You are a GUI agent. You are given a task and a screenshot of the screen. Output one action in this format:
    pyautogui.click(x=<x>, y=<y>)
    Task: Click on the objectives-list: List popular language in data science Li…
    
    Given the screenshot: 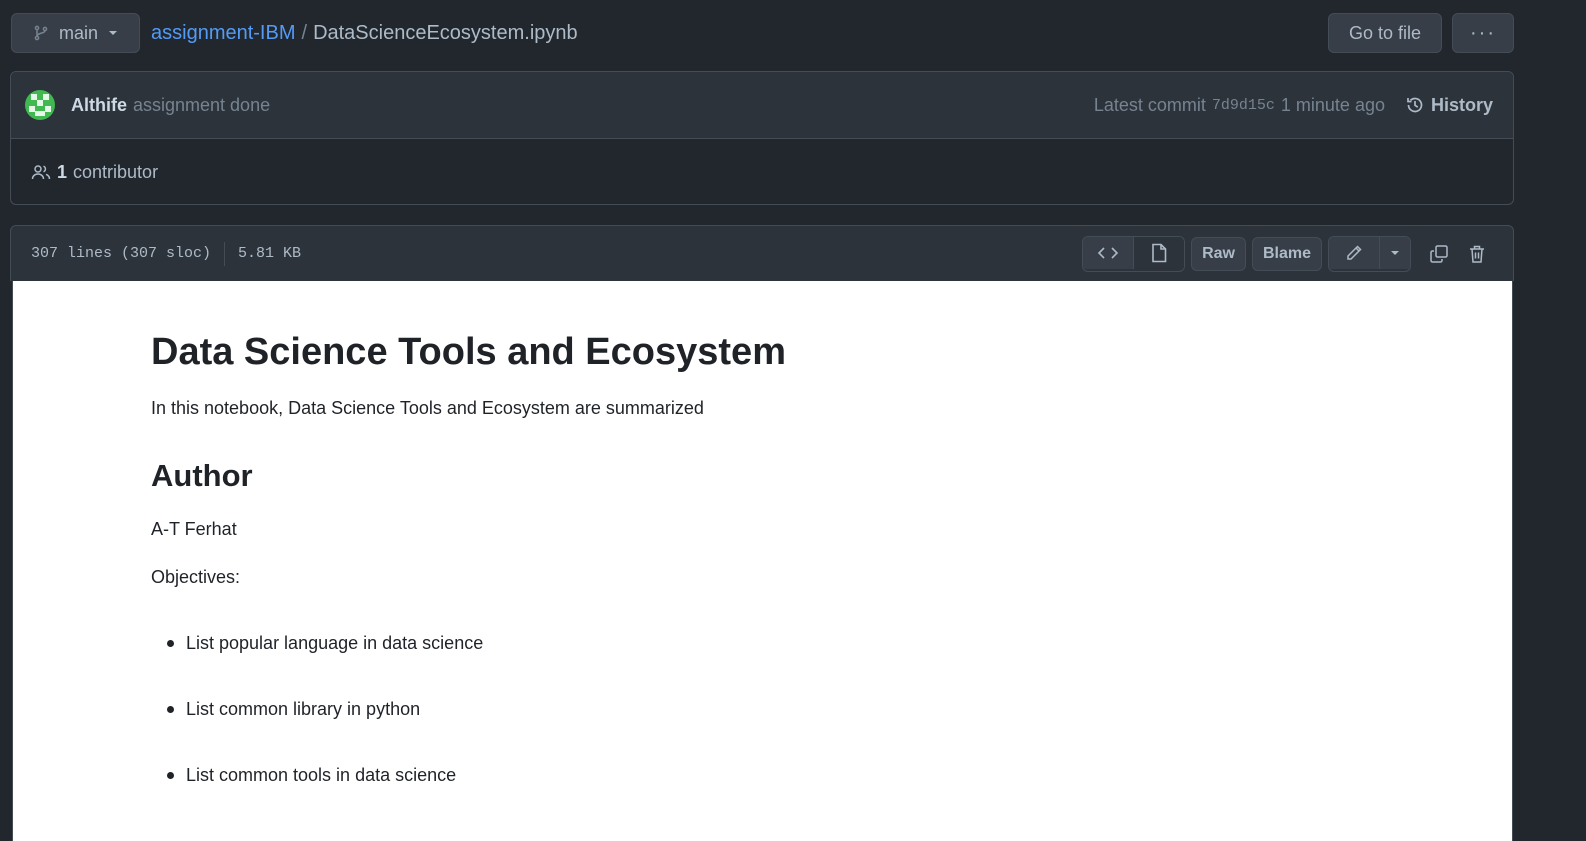 What is the action you would take?
    pyautogui.click(x=317, y=718)
    